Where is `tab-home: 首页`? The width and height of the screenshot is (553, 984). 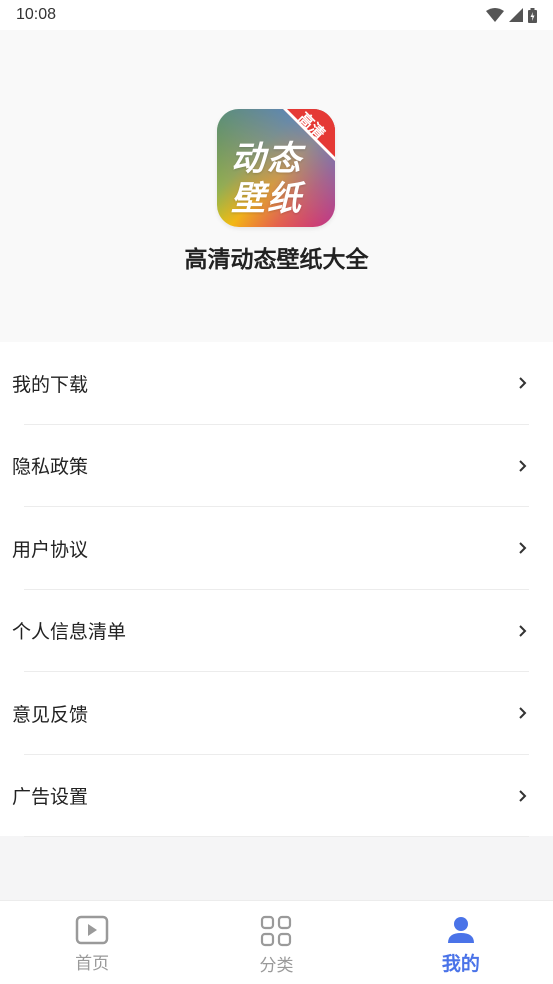
tab-home: 首页 is located at coordinates (92, 942).